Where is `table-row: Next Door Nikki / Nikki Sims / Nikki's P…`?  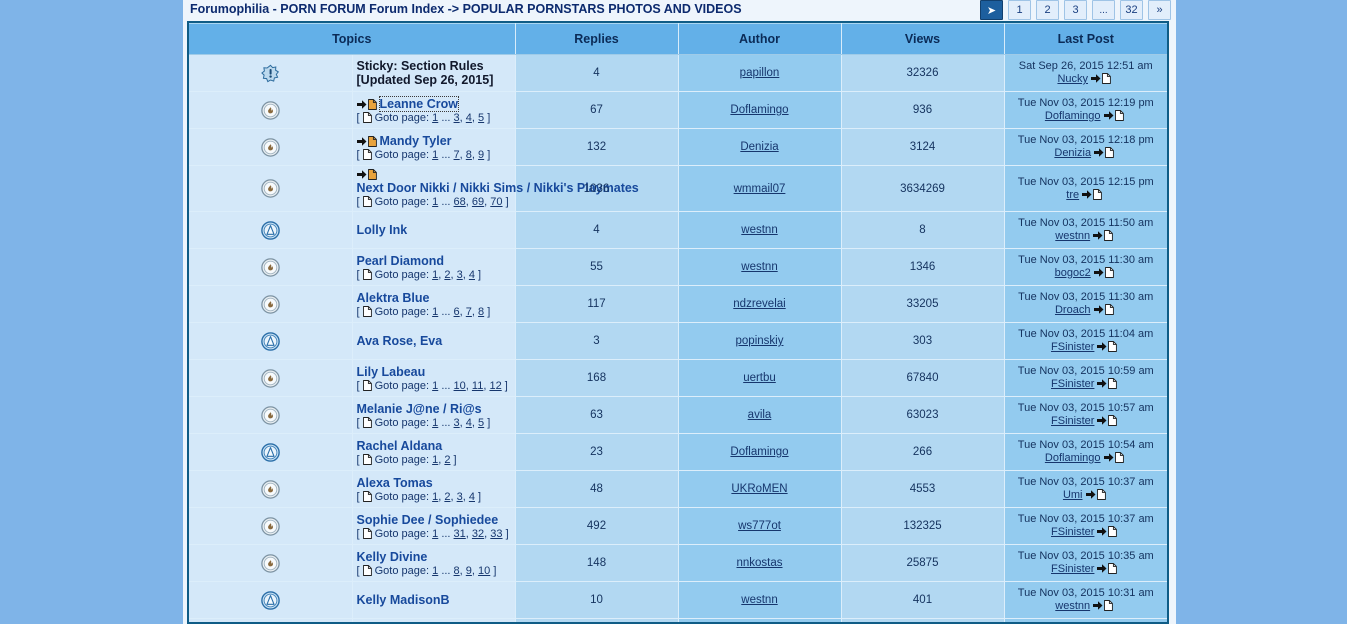 table-row: Next Door Nikki / Nikki Sims / Nikki's P… is located at coordinates (678, 188).